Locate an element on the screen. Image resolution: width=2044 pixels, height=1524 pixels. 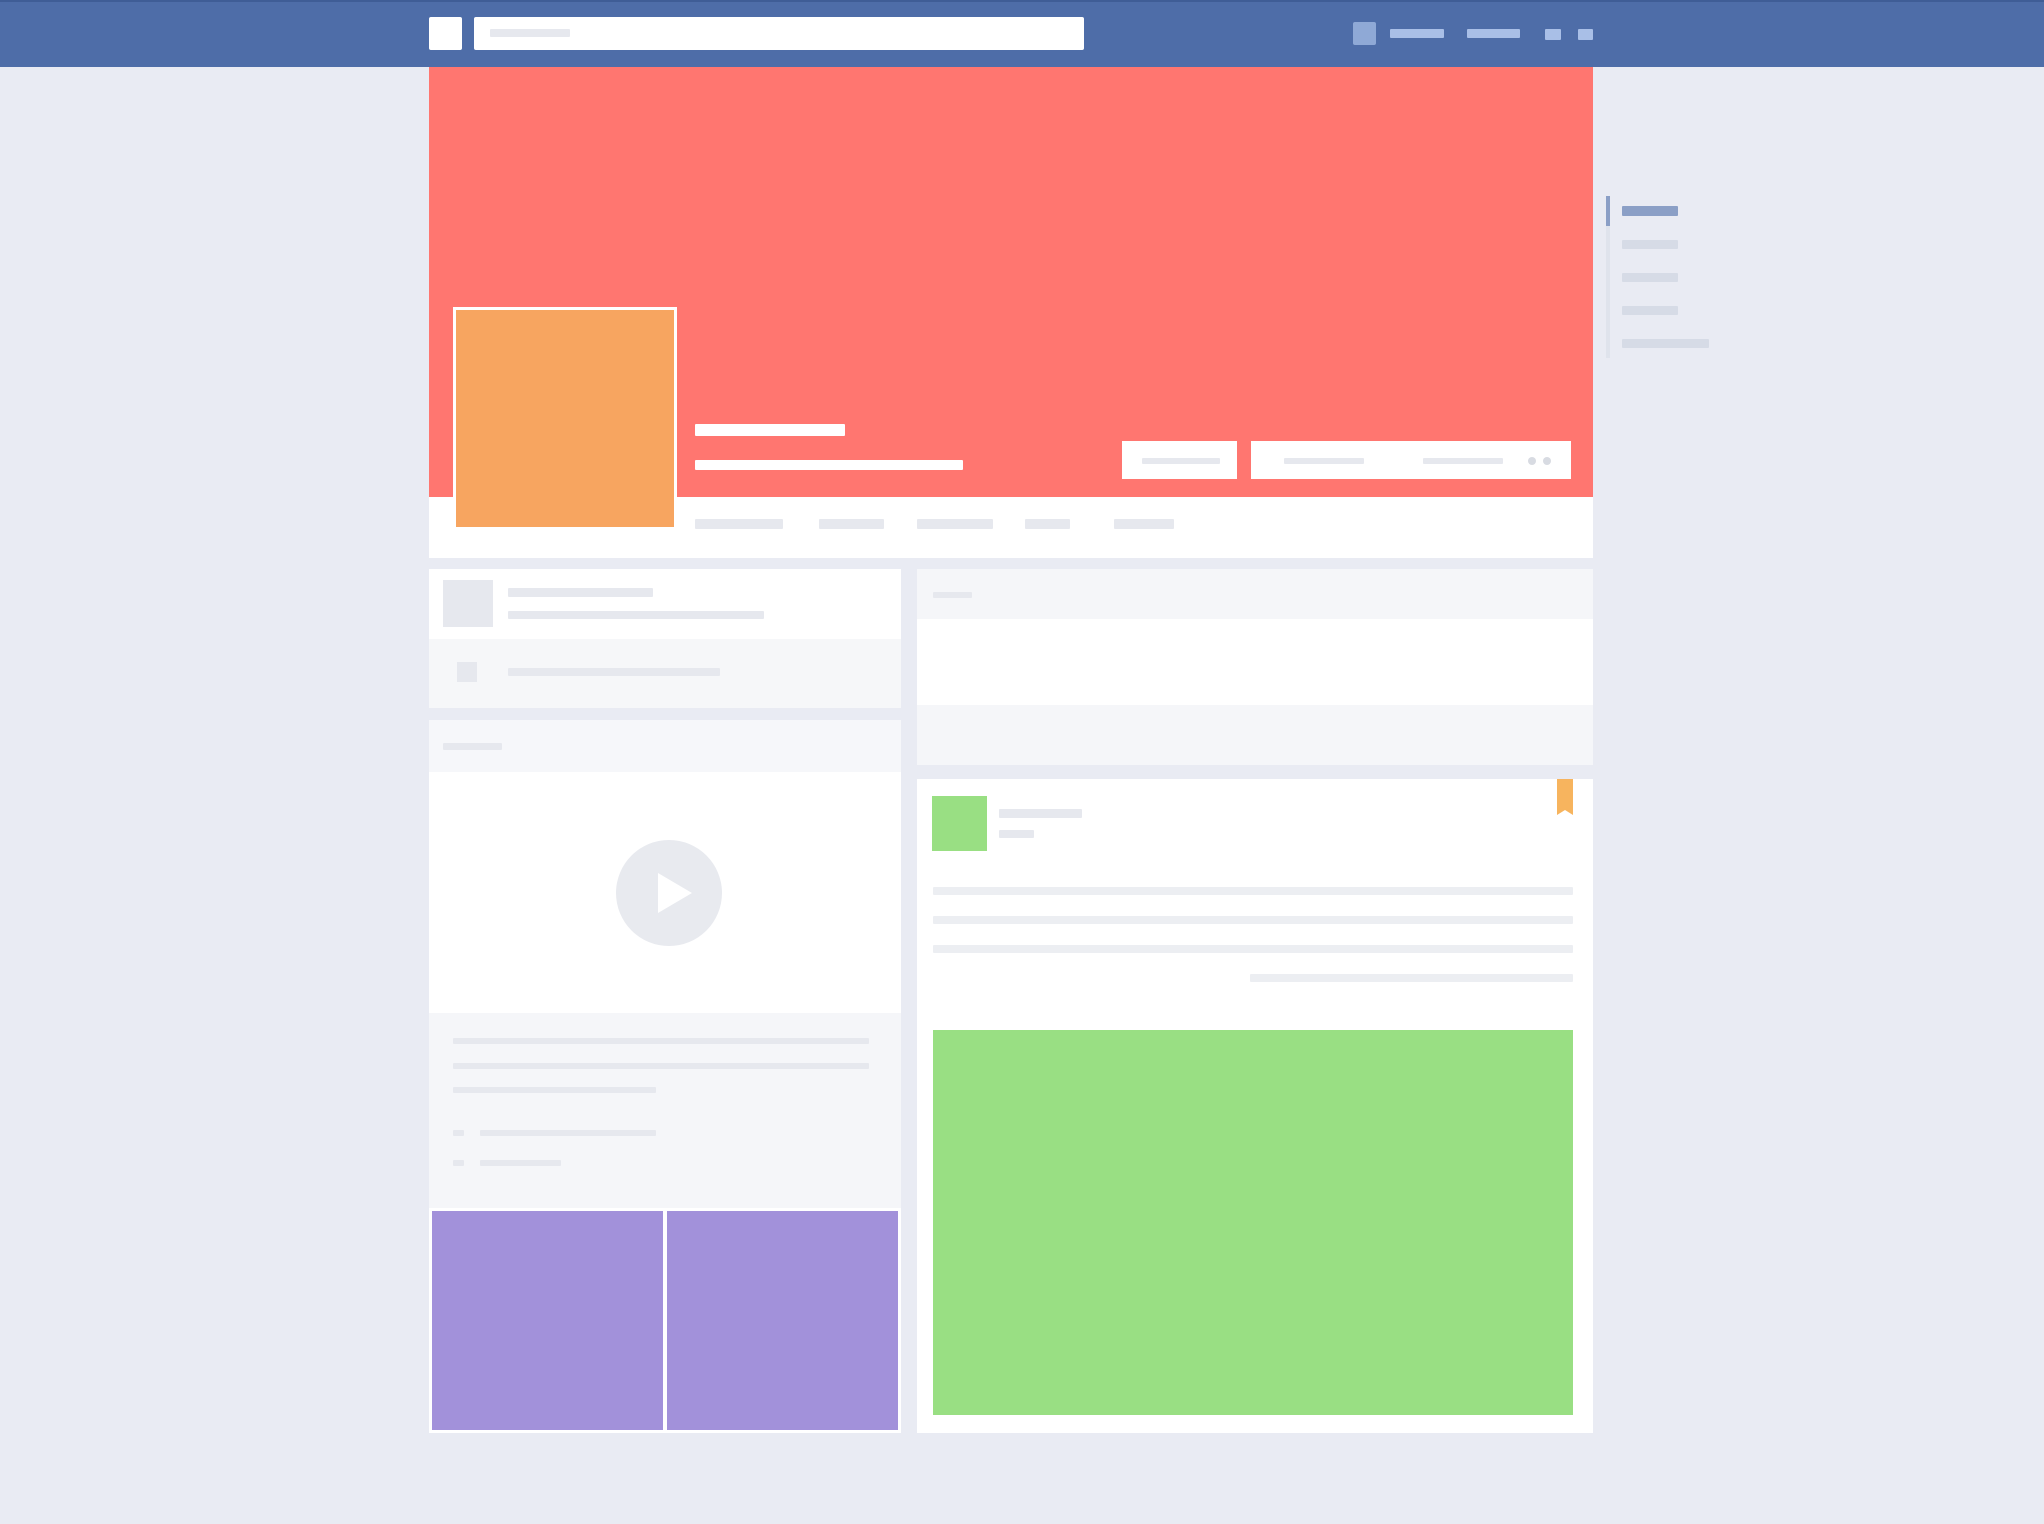
intro-subtitle is located at coordinates (636, 615).